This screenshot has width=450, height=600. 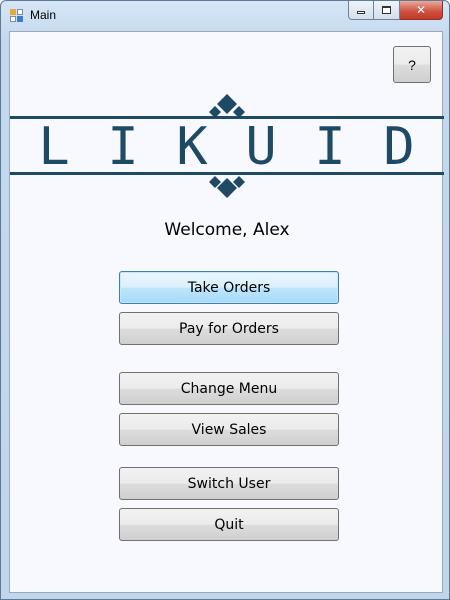 What do you see at coordinates (261, 147) in the screenshot?
I see `logo-letter: U` at bounding box center [261, 147].